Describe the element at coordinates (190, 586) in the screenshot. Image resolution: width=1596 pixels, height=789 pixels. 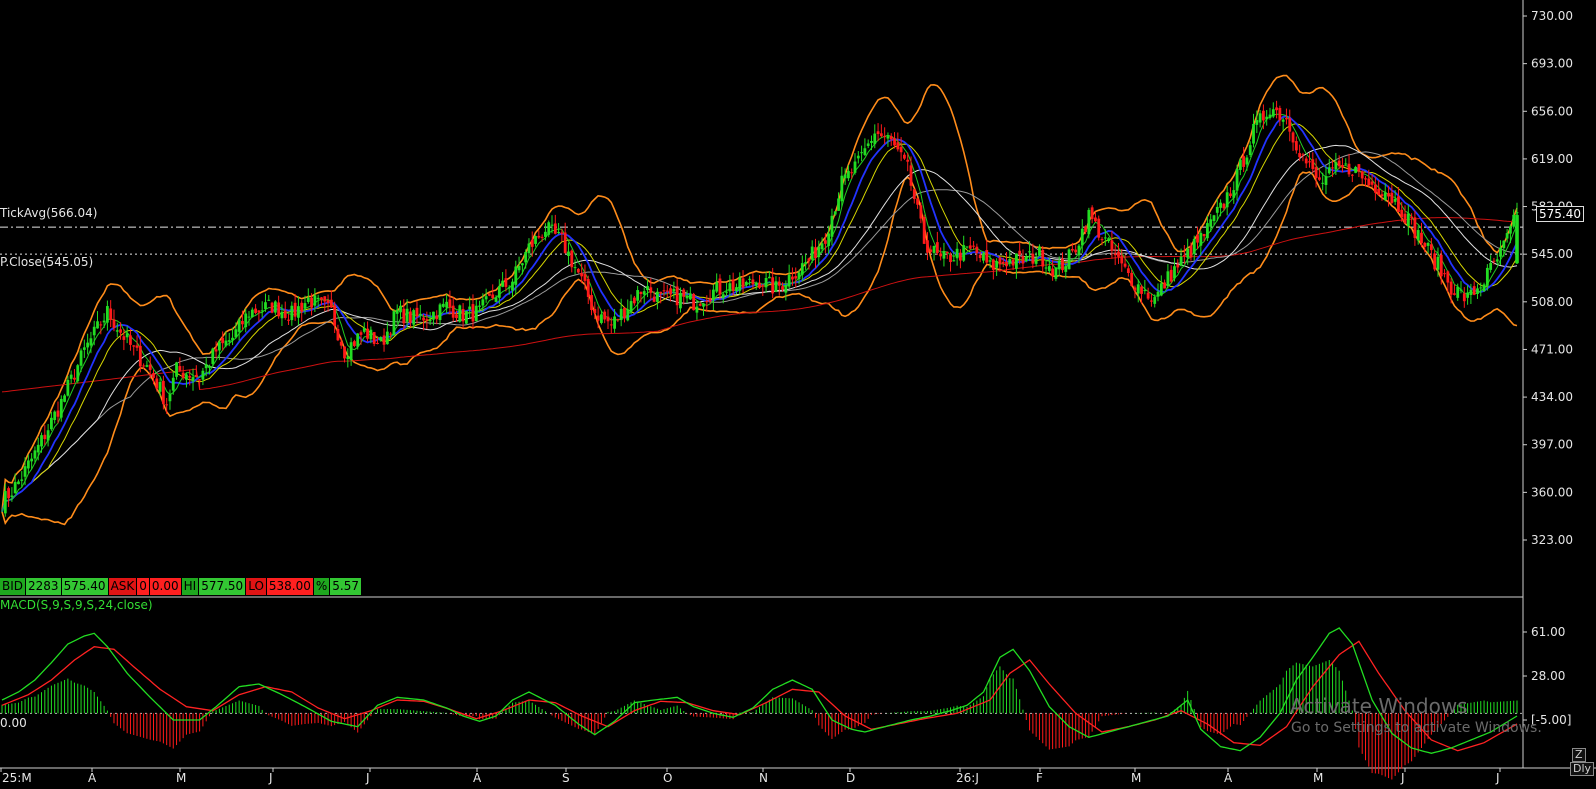
I see `hi-label: HI` at that location.